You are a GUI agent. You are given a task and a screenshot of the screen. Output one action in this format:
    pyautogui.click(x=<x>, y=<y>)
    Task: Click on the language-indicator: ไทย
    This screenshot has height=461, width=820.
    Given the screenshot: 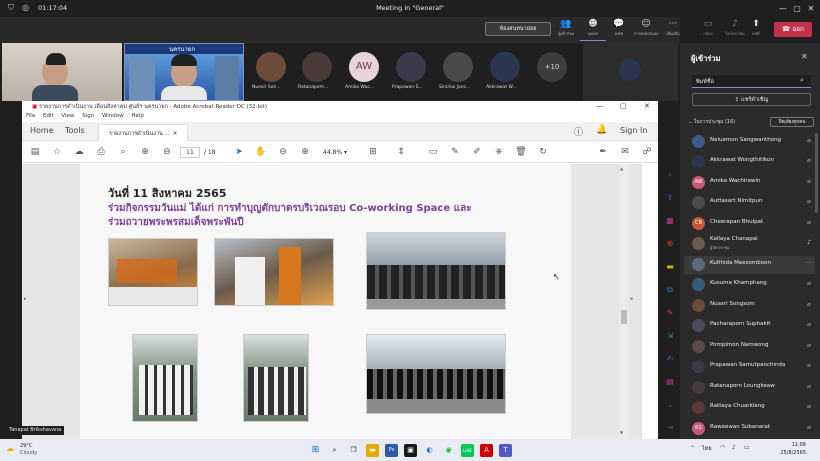 What is the action you would take?
    pyautogui.click(x=707, y=449)
    